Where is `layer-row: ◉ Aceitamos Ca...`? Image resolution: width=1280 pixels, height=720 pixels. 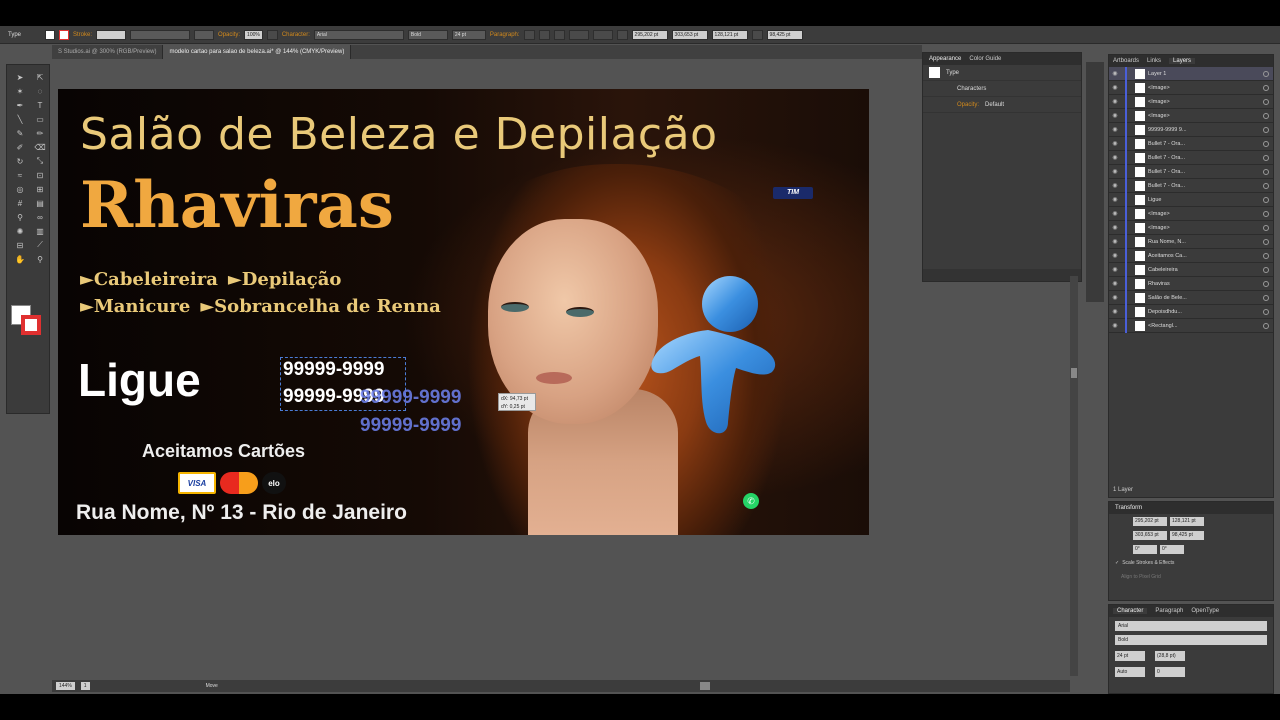 layer-row: ◉ Aceitamos Ca... is located at coordinates (1191, 255).